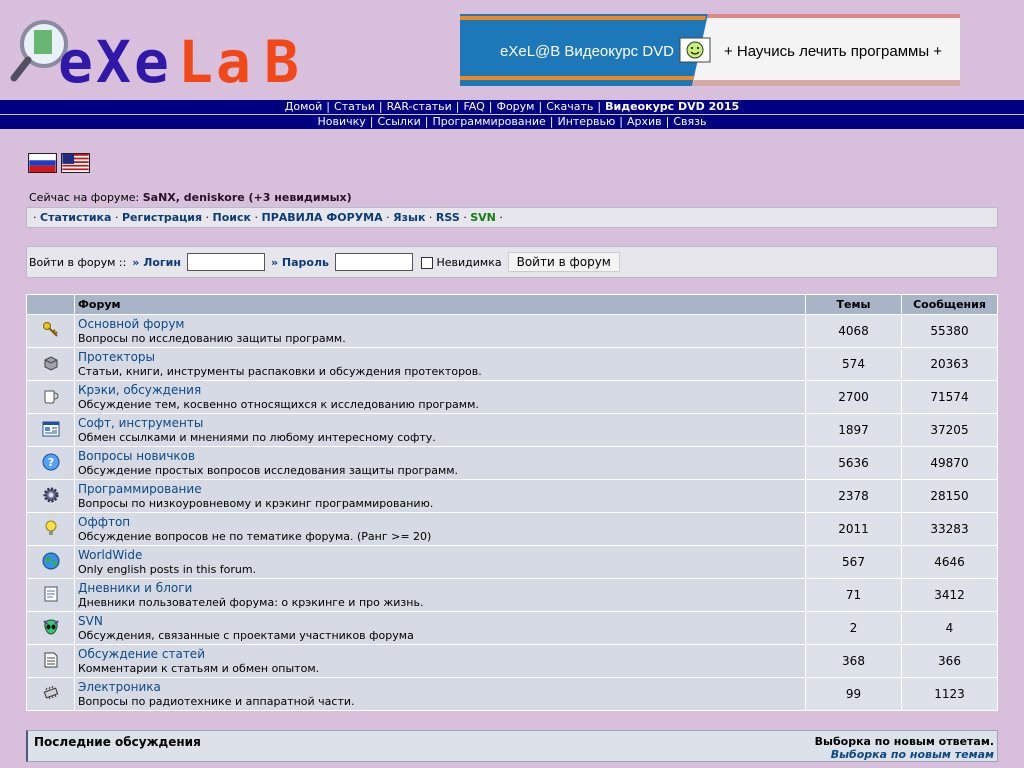 The width and height of the screenshot is (1024, 768). I want to click on alien-icon, so click(51, 628).